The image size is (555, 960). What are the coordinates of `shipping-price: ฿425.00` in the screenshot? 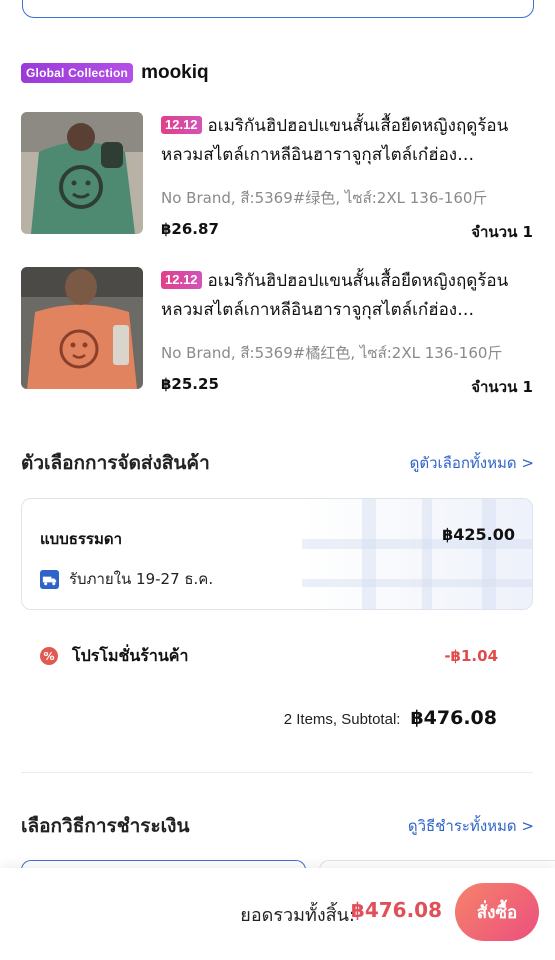 It's located at (478, 534).